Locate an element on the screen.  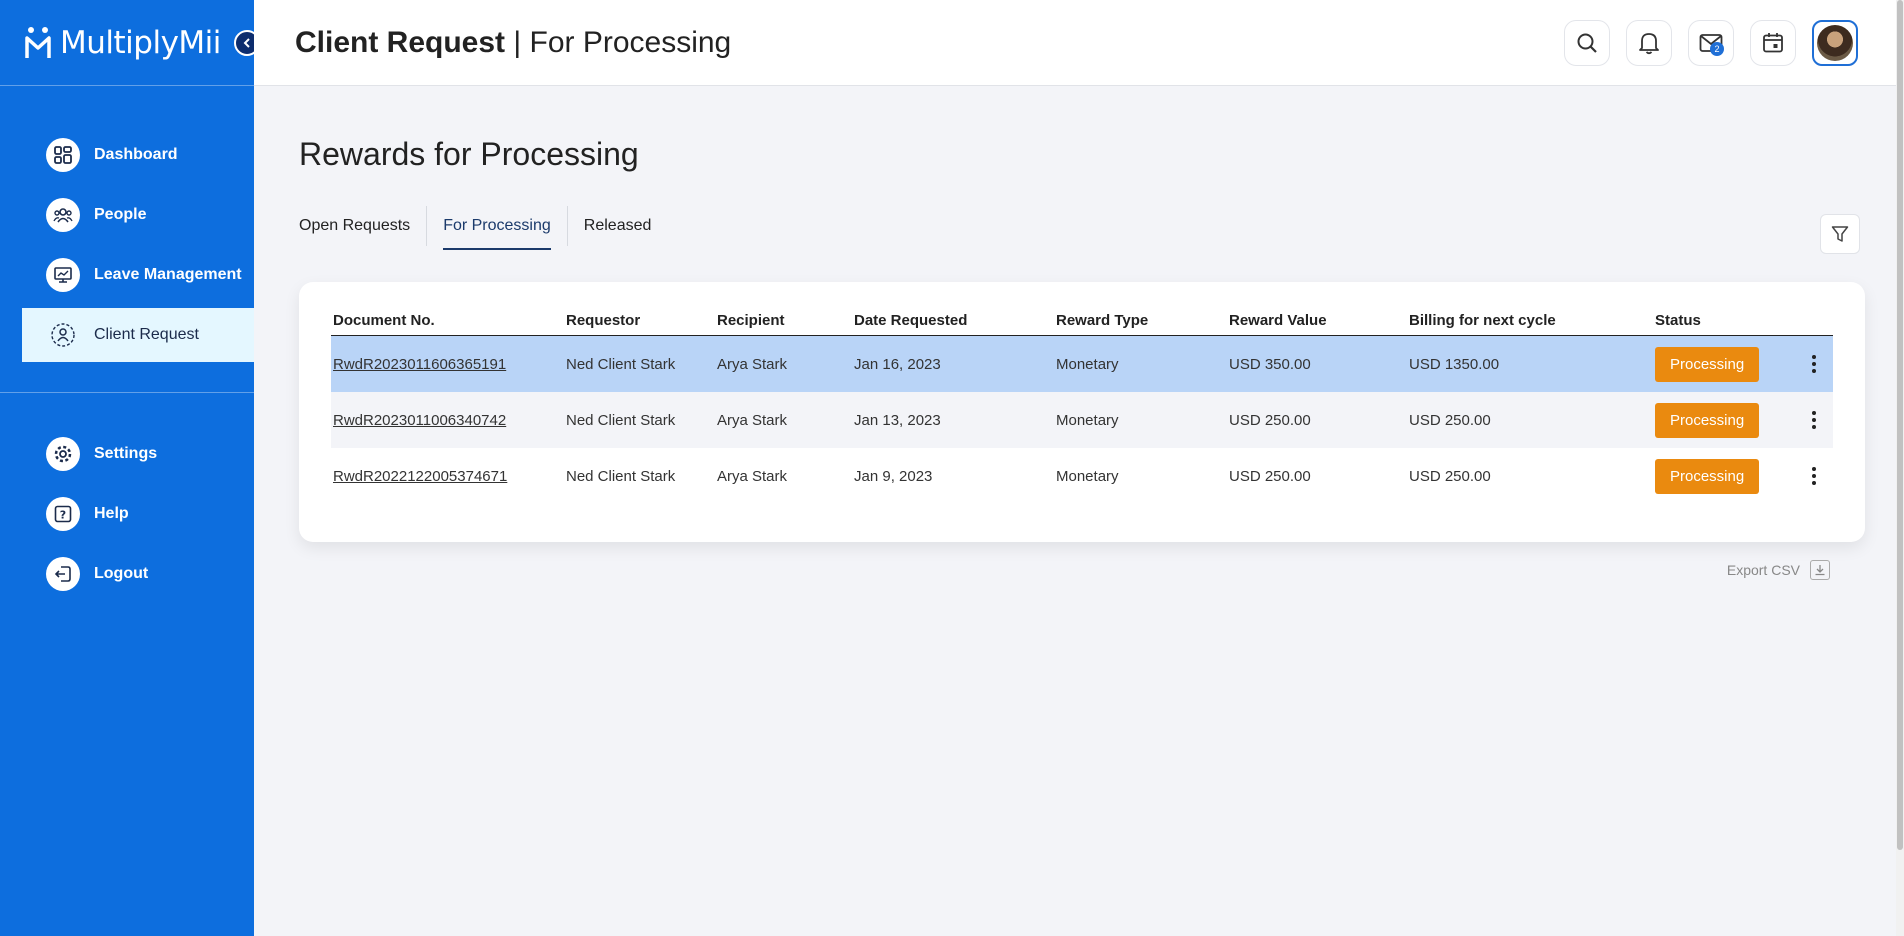
notifications-button is located at coordinates (1649, 43).